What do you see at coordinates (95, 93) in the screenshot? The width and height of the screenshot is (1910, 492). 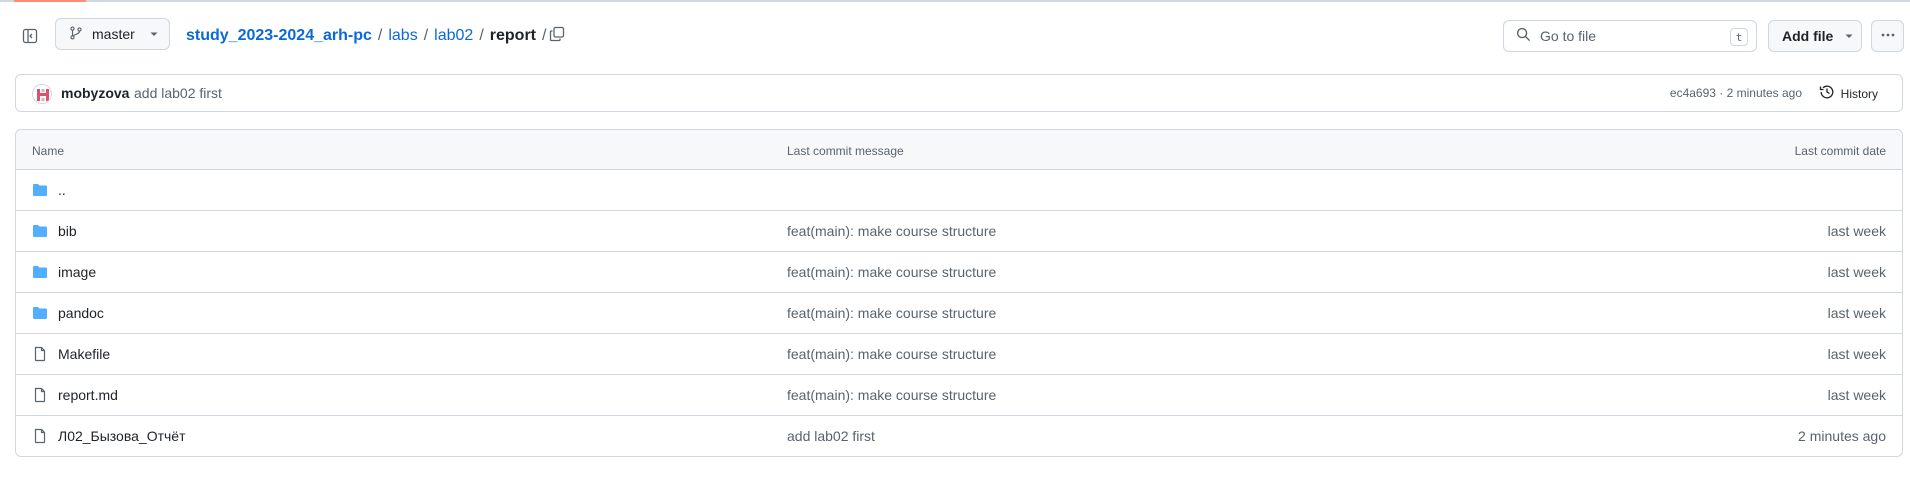 I see `commit-author: mobyzova` at bounding box center [95, 93].